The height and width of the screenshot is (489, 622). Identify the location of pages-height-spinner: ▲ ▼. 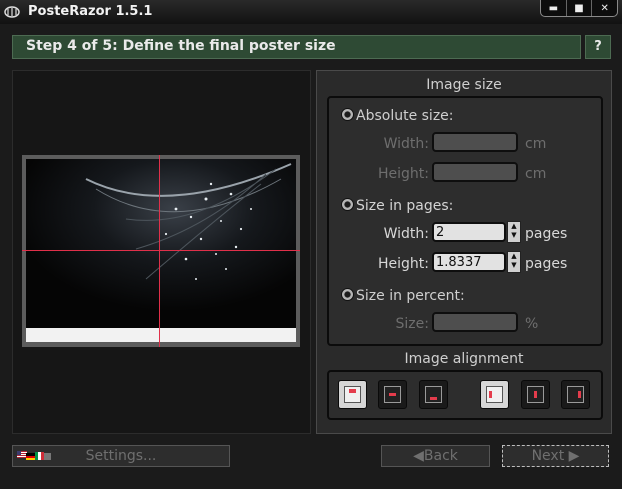
(514, 262).